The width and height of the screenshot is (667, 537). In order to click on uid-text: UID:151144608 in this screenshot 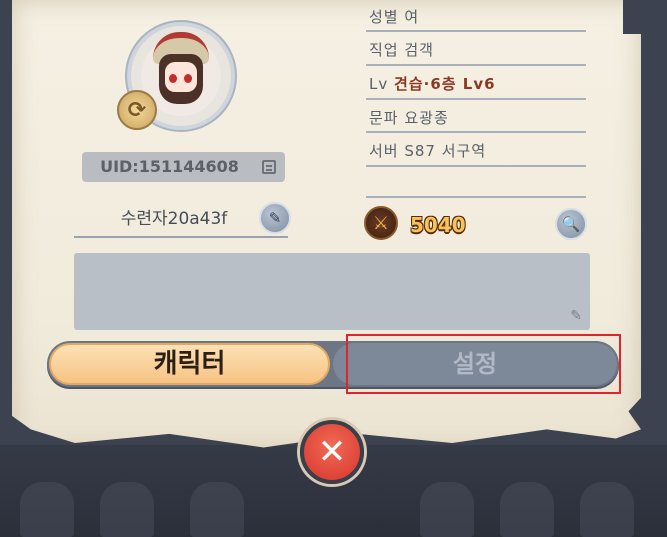, I will do `click(169, 166)`.